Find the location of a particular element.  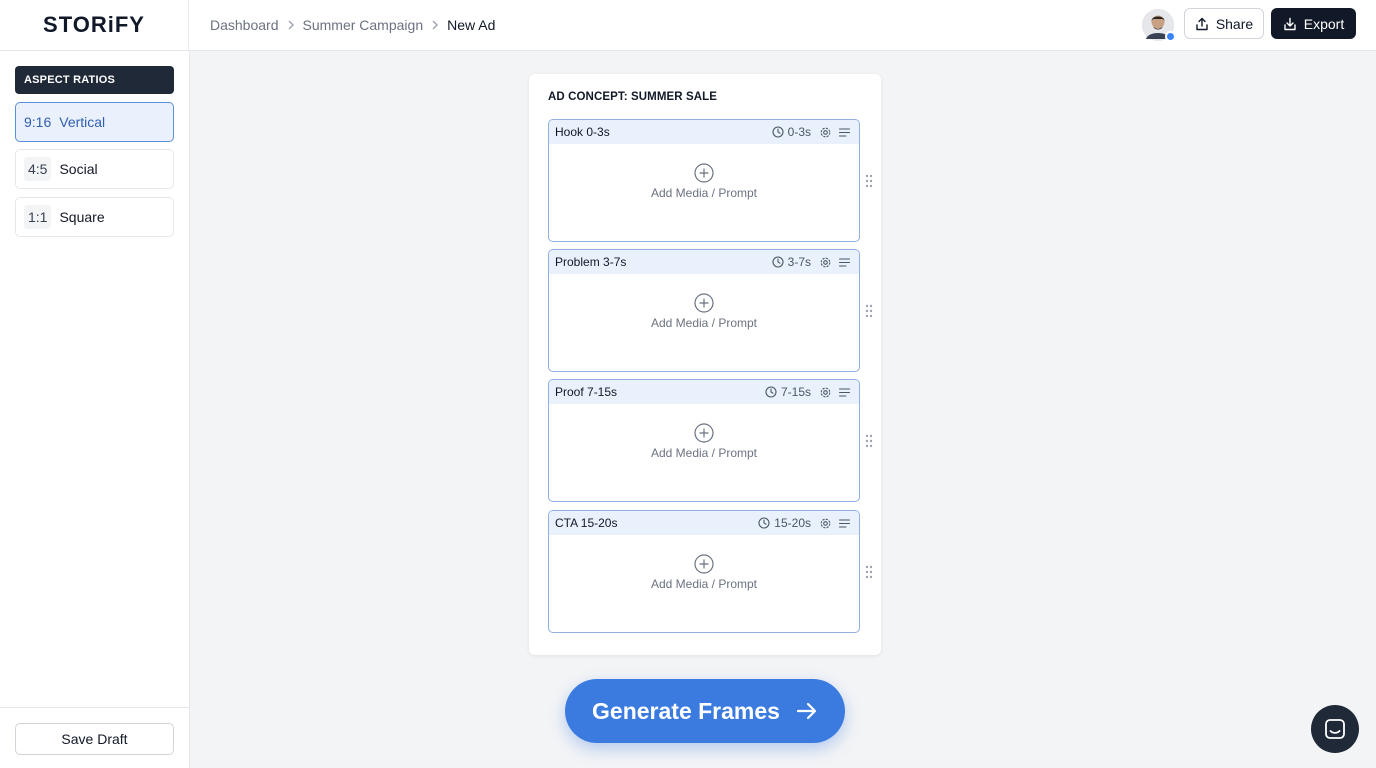

scene-name: CTA 15-20s is located at coordinates (586, 523).